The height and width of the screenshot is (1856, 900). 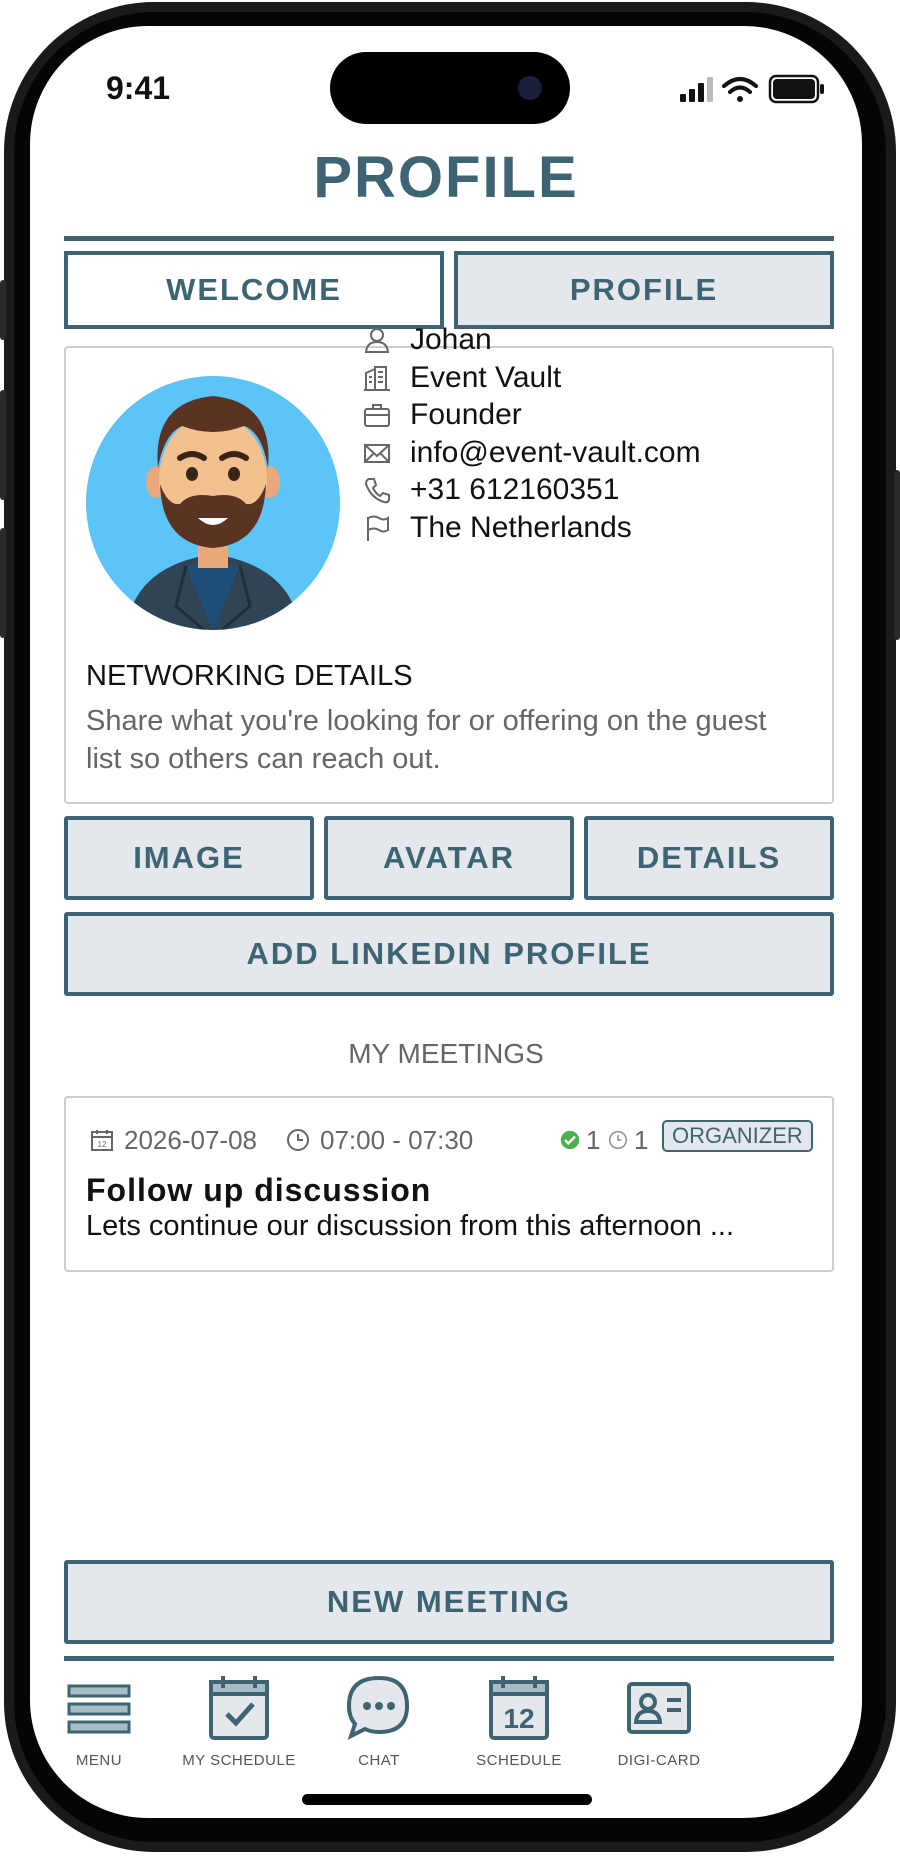 I want to click on calendar-small-icon: 12, so click(x=102, y=1140).